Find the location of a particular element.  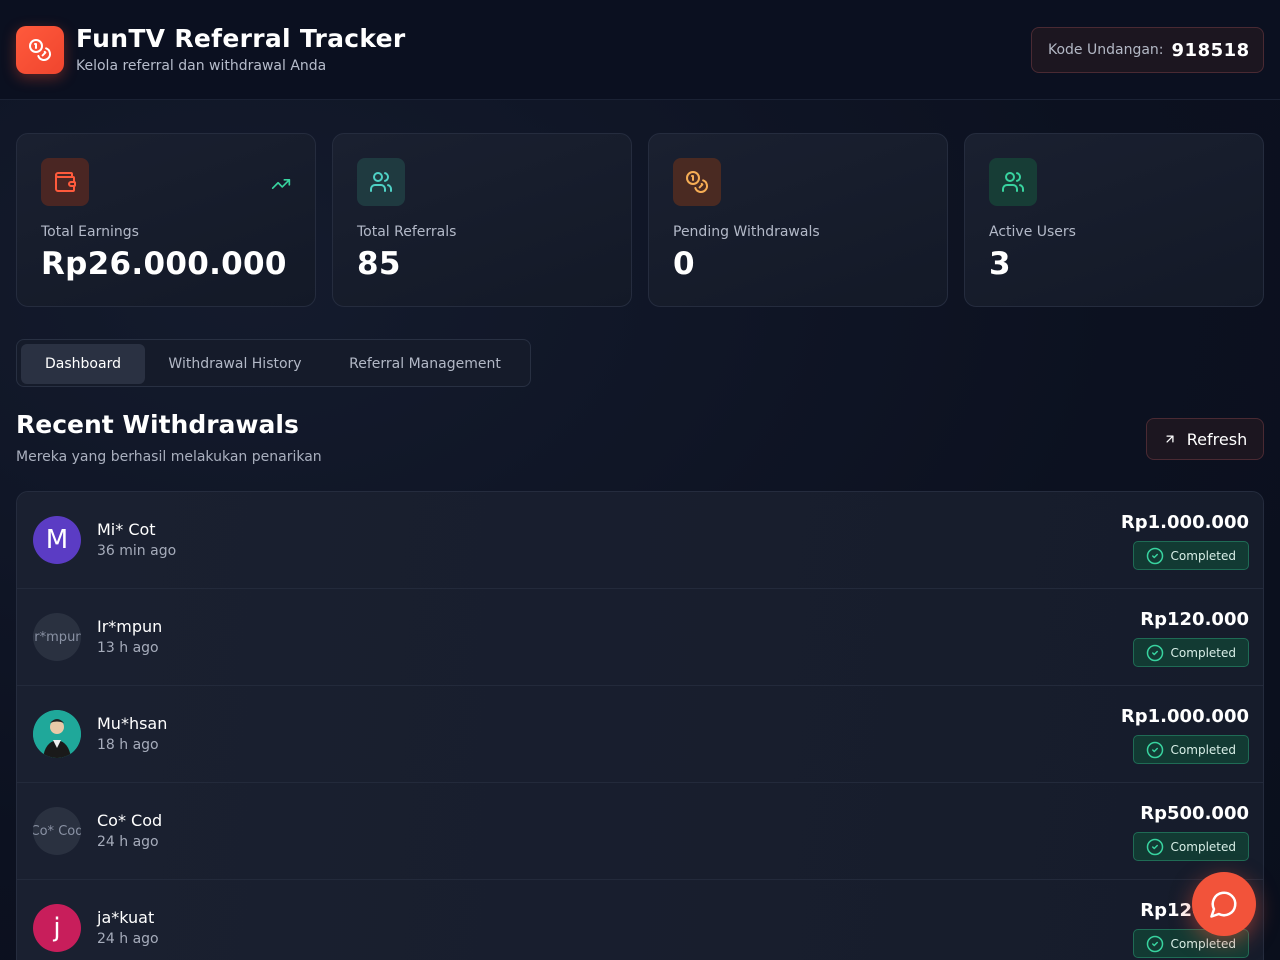

refresh-button: Refresh is located at coordinates (1205, 439).